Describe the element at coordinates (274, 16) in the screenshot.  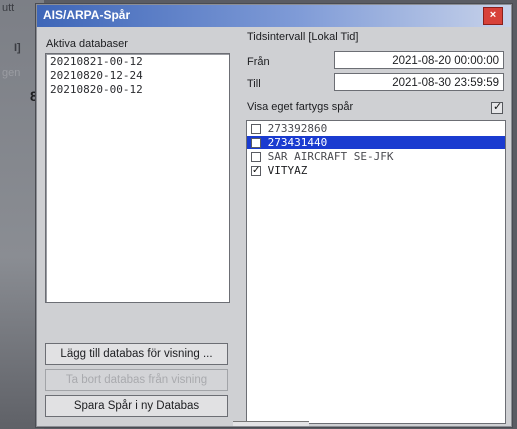
I see `title-bar: AIS/ARPA-Spår ×` at that location.